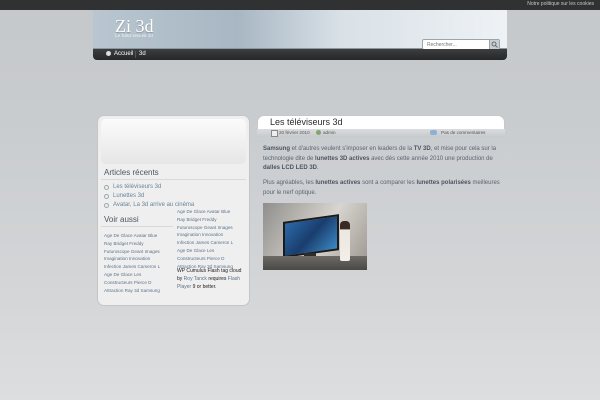 The image size is (600, 400). What do you see at coordinates (433, 132) in the screenshot?
I see `comment-icon` at bounding box center [433, 132].